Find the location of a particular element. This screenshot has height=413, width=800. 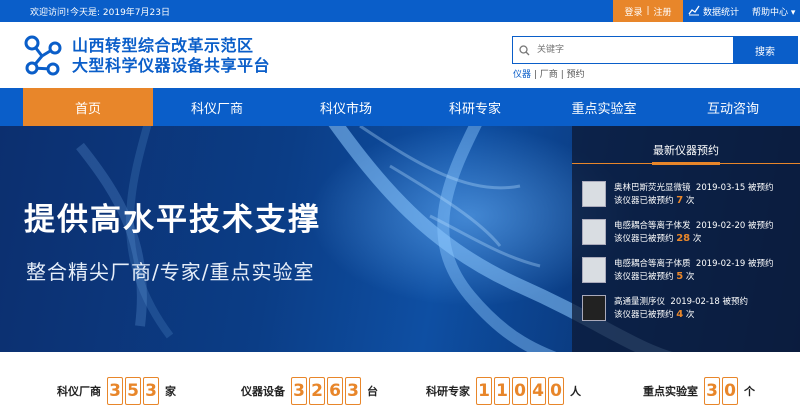

panel-title-underline is located at coordinates (686, 163).